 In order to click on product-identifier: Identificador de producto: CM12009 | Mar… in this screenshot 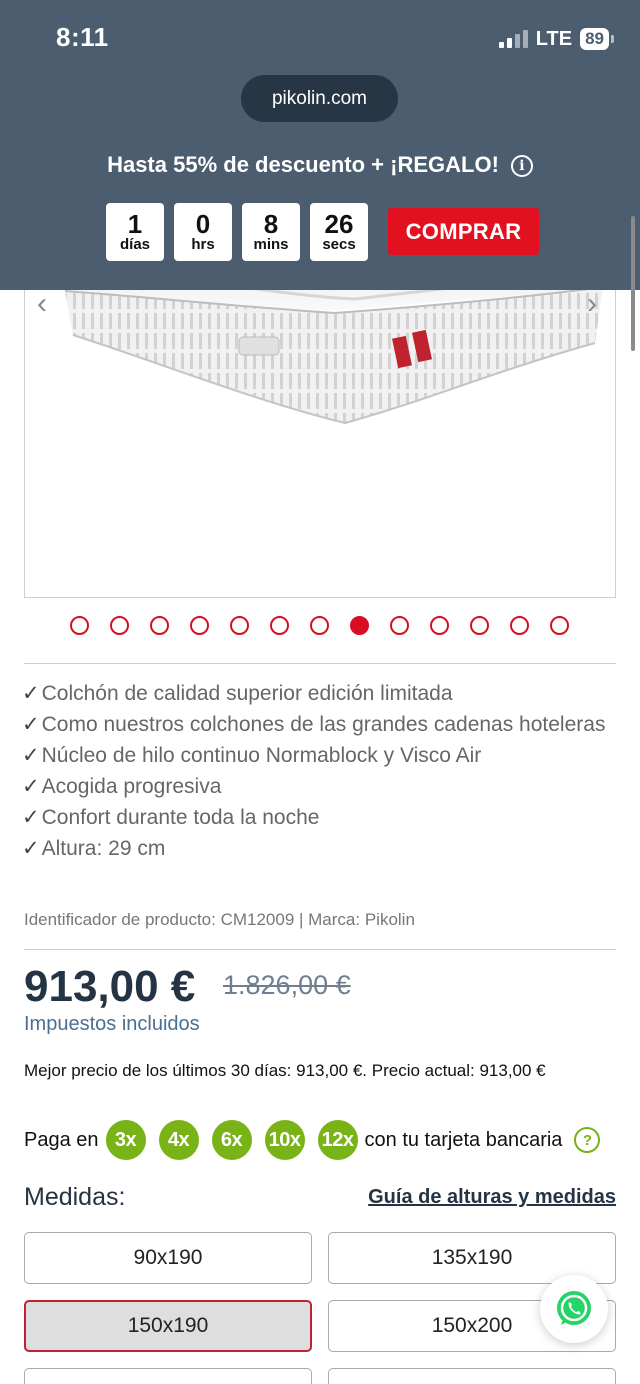, I will do `click(219, 919)`.